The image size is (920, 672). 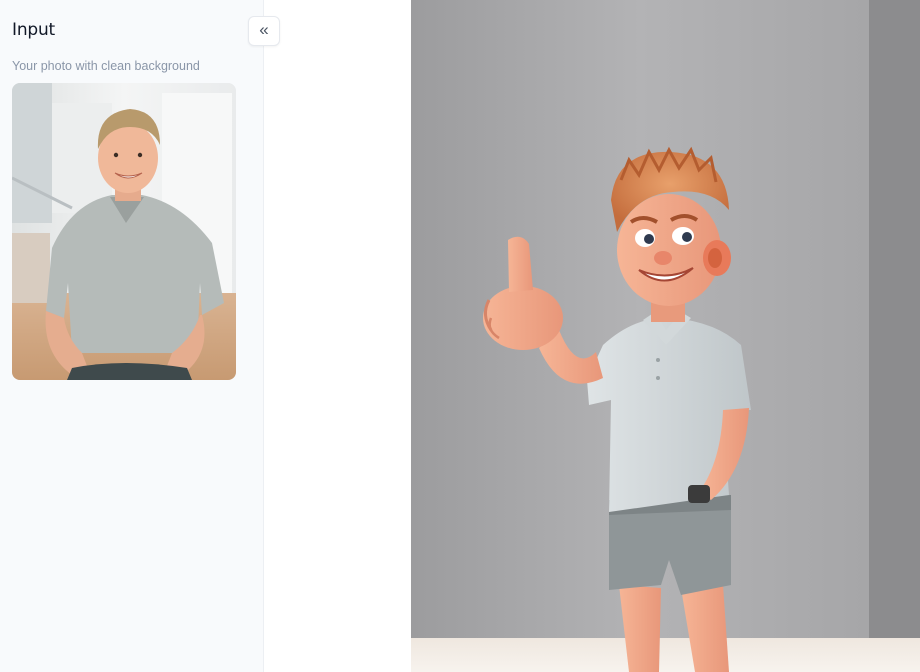 What do you see at coordinates (106, 66) in the screenshot?
I see `panel-subtitle: Your photo with clean background` at bounding box center [106, 66].